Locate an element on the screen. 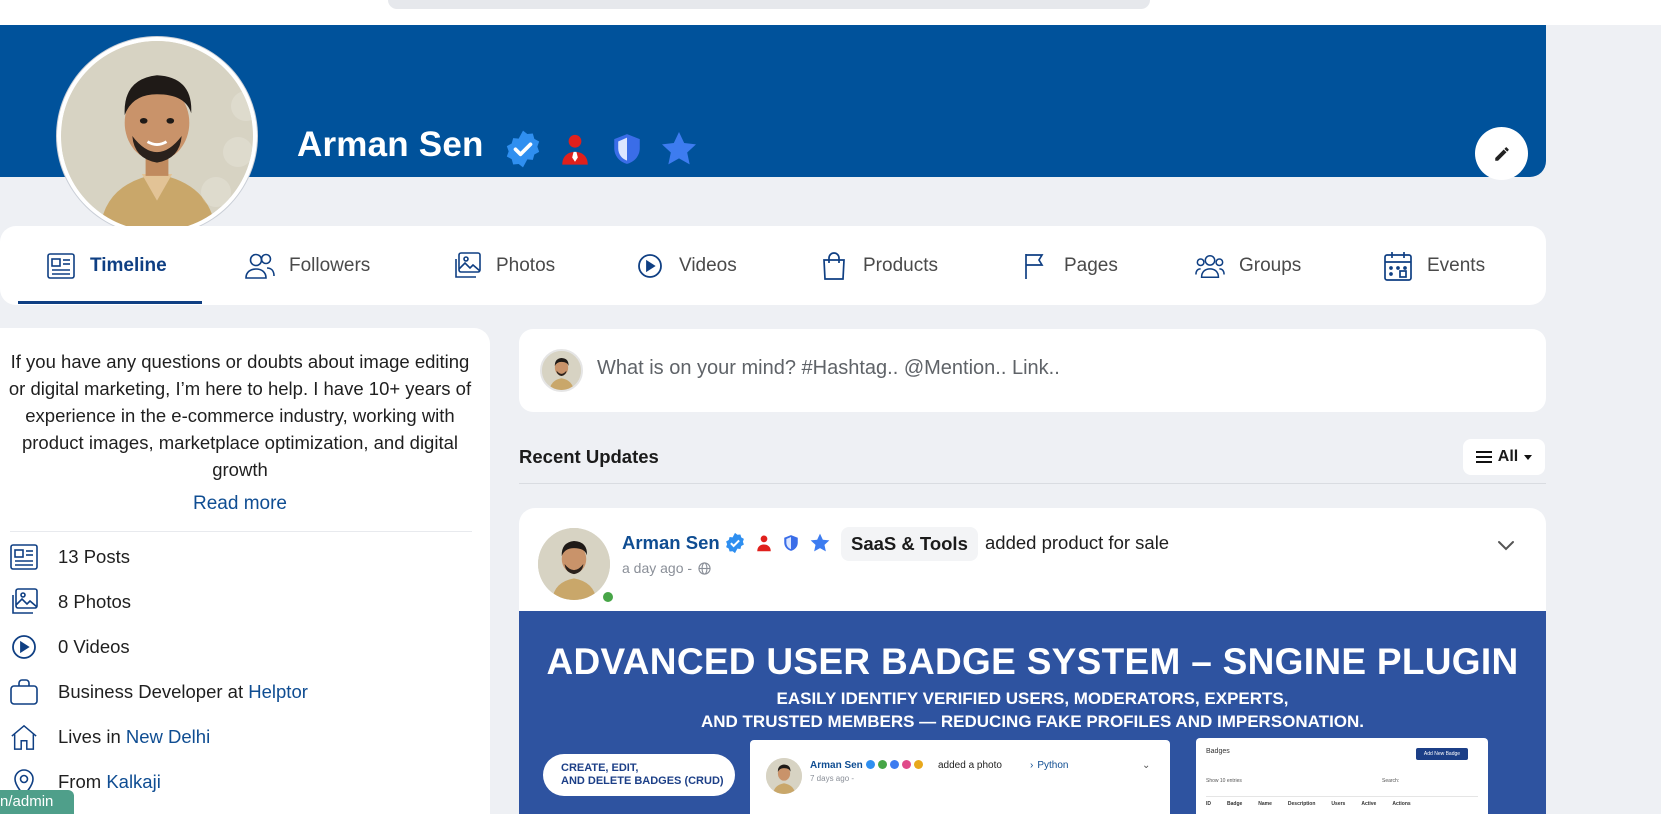  stat-videos: 0 Videos is located at coordinates (70, 647).